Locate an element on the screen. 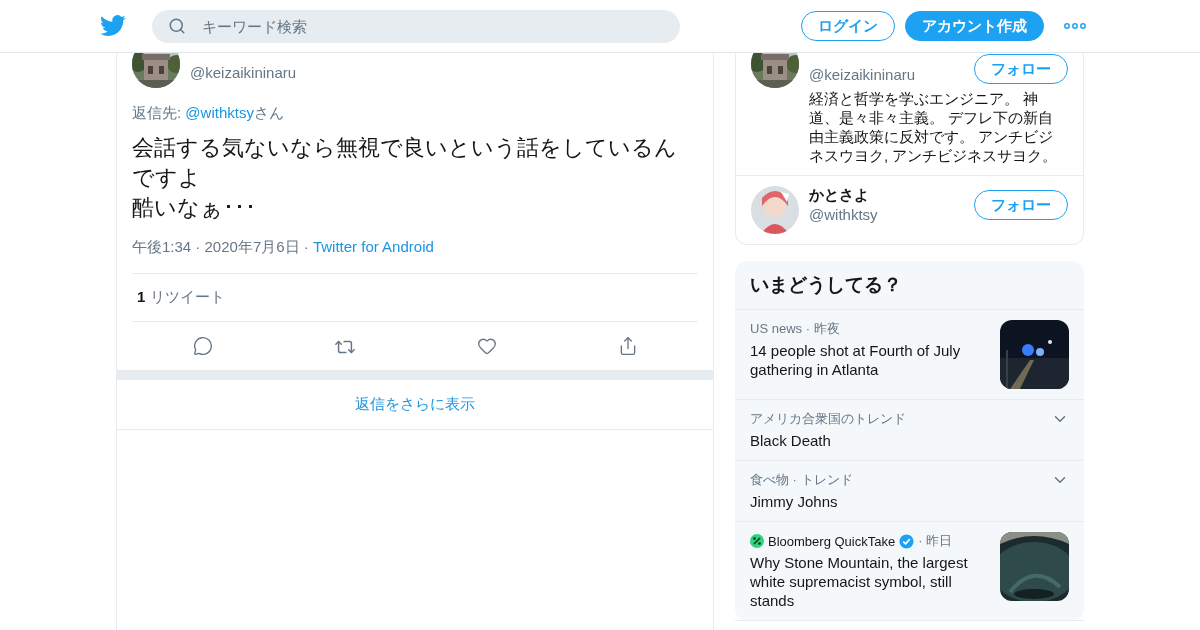 This screenshot has height=630, width=1200. reply-to-text: 返信先: @withktsyさん is located at coordinates (208, 113).